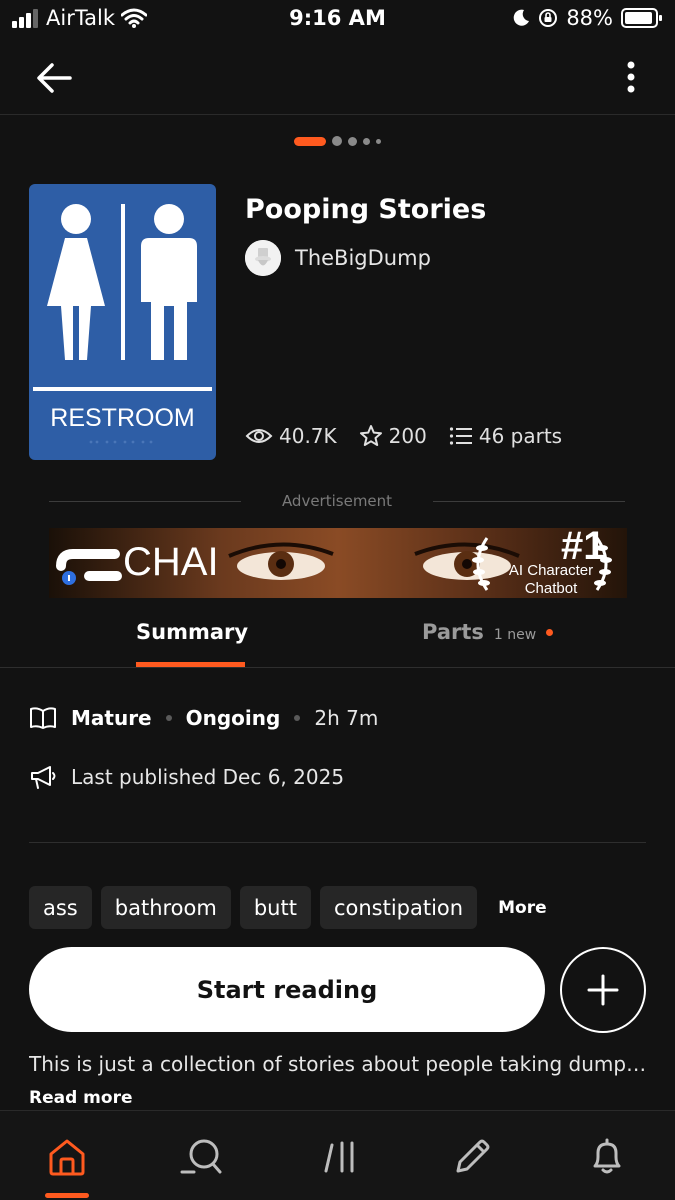 This screenshot has width=675, height=1200. I want to click on moon-icon, so click(522, 17).